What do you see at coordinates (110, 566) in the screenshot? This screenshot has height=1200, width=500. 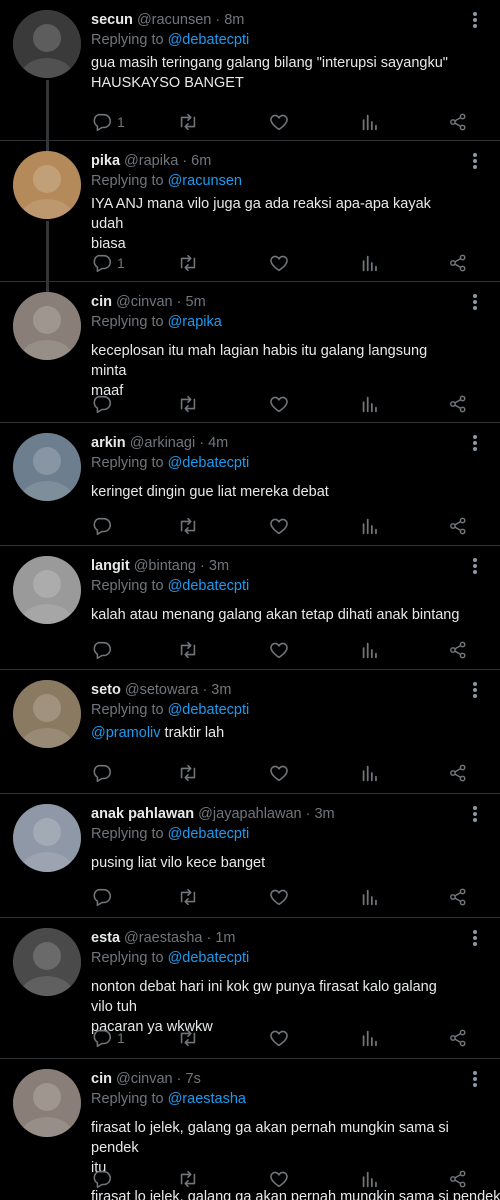 I see `display-name: langit` at bounding box center [110, 566].